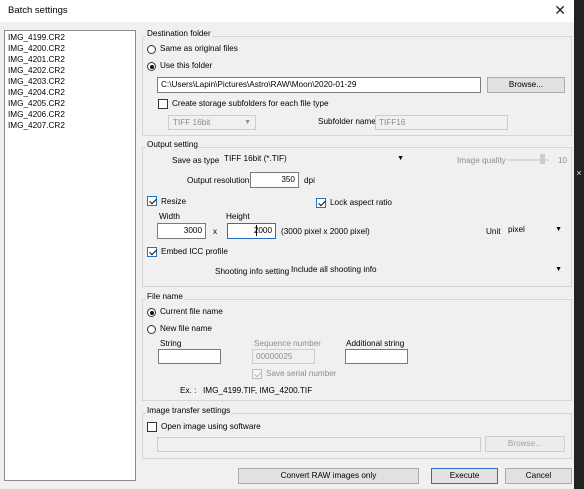  Describe the element at coordinates (194, 251) in the screenshot. I see `embed-icc-label: Embed ICC profile` at that location.